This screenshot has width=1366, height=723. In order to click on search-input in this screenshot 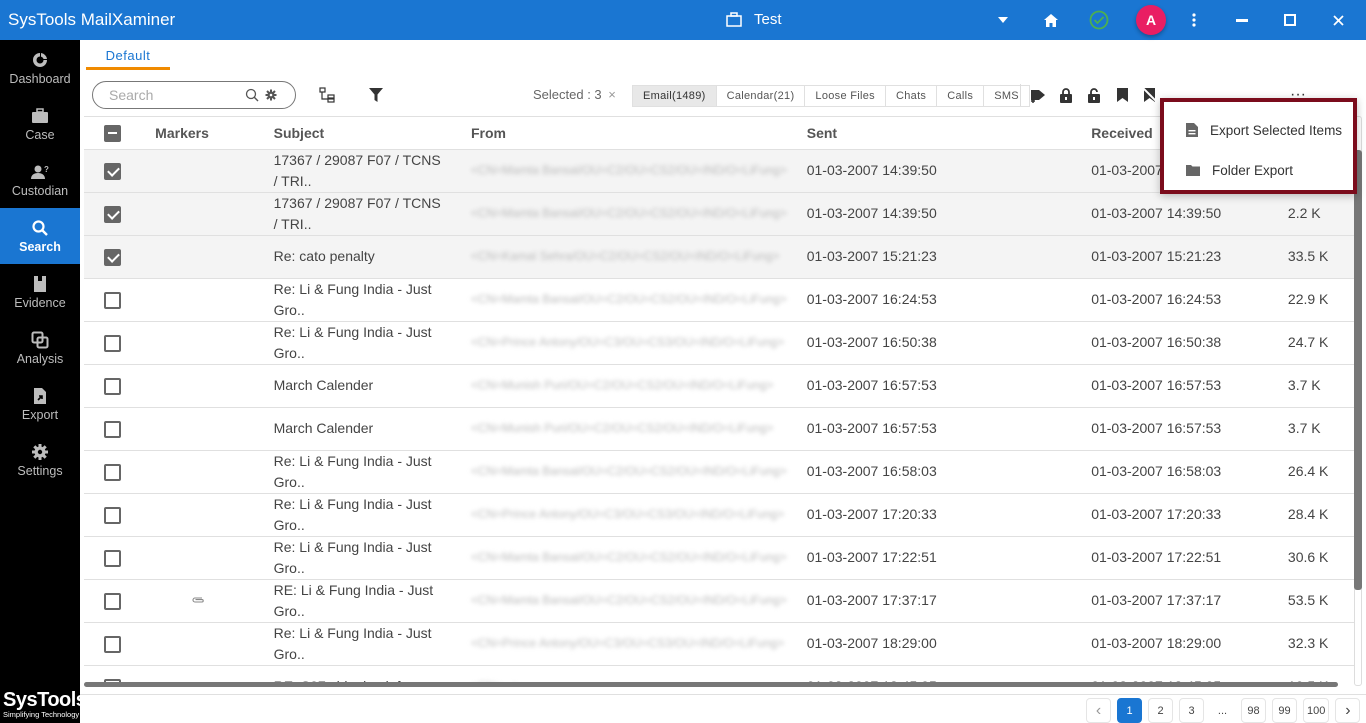, I will do `click(174, 95)`.